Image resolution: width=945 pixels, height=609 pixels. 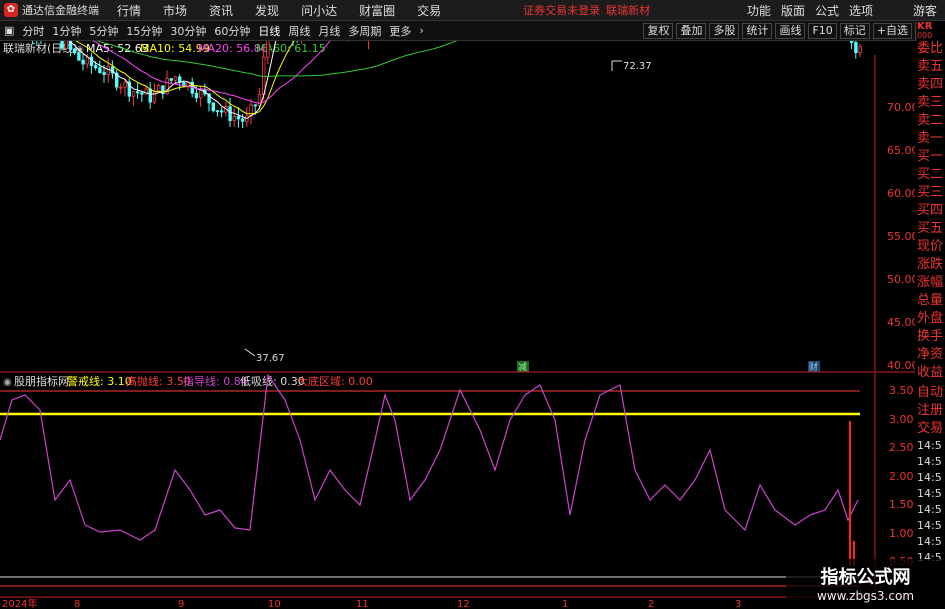 I want to click on quote-row-label: 买四, so click(x=930, y=210).